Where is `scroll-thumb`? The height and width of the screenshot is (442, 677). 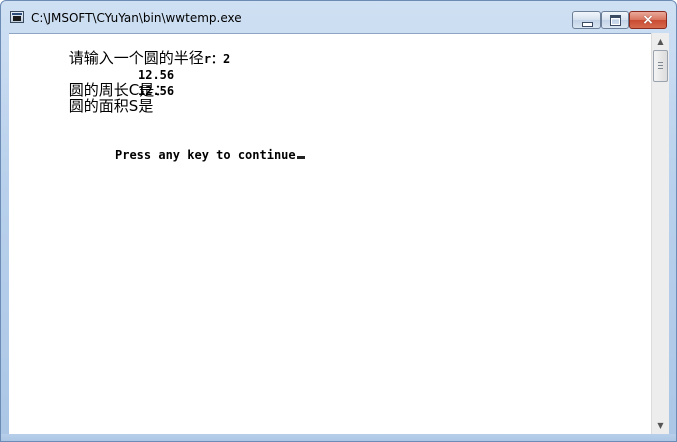 scroll-thumb is located at coordinates (660, 66).